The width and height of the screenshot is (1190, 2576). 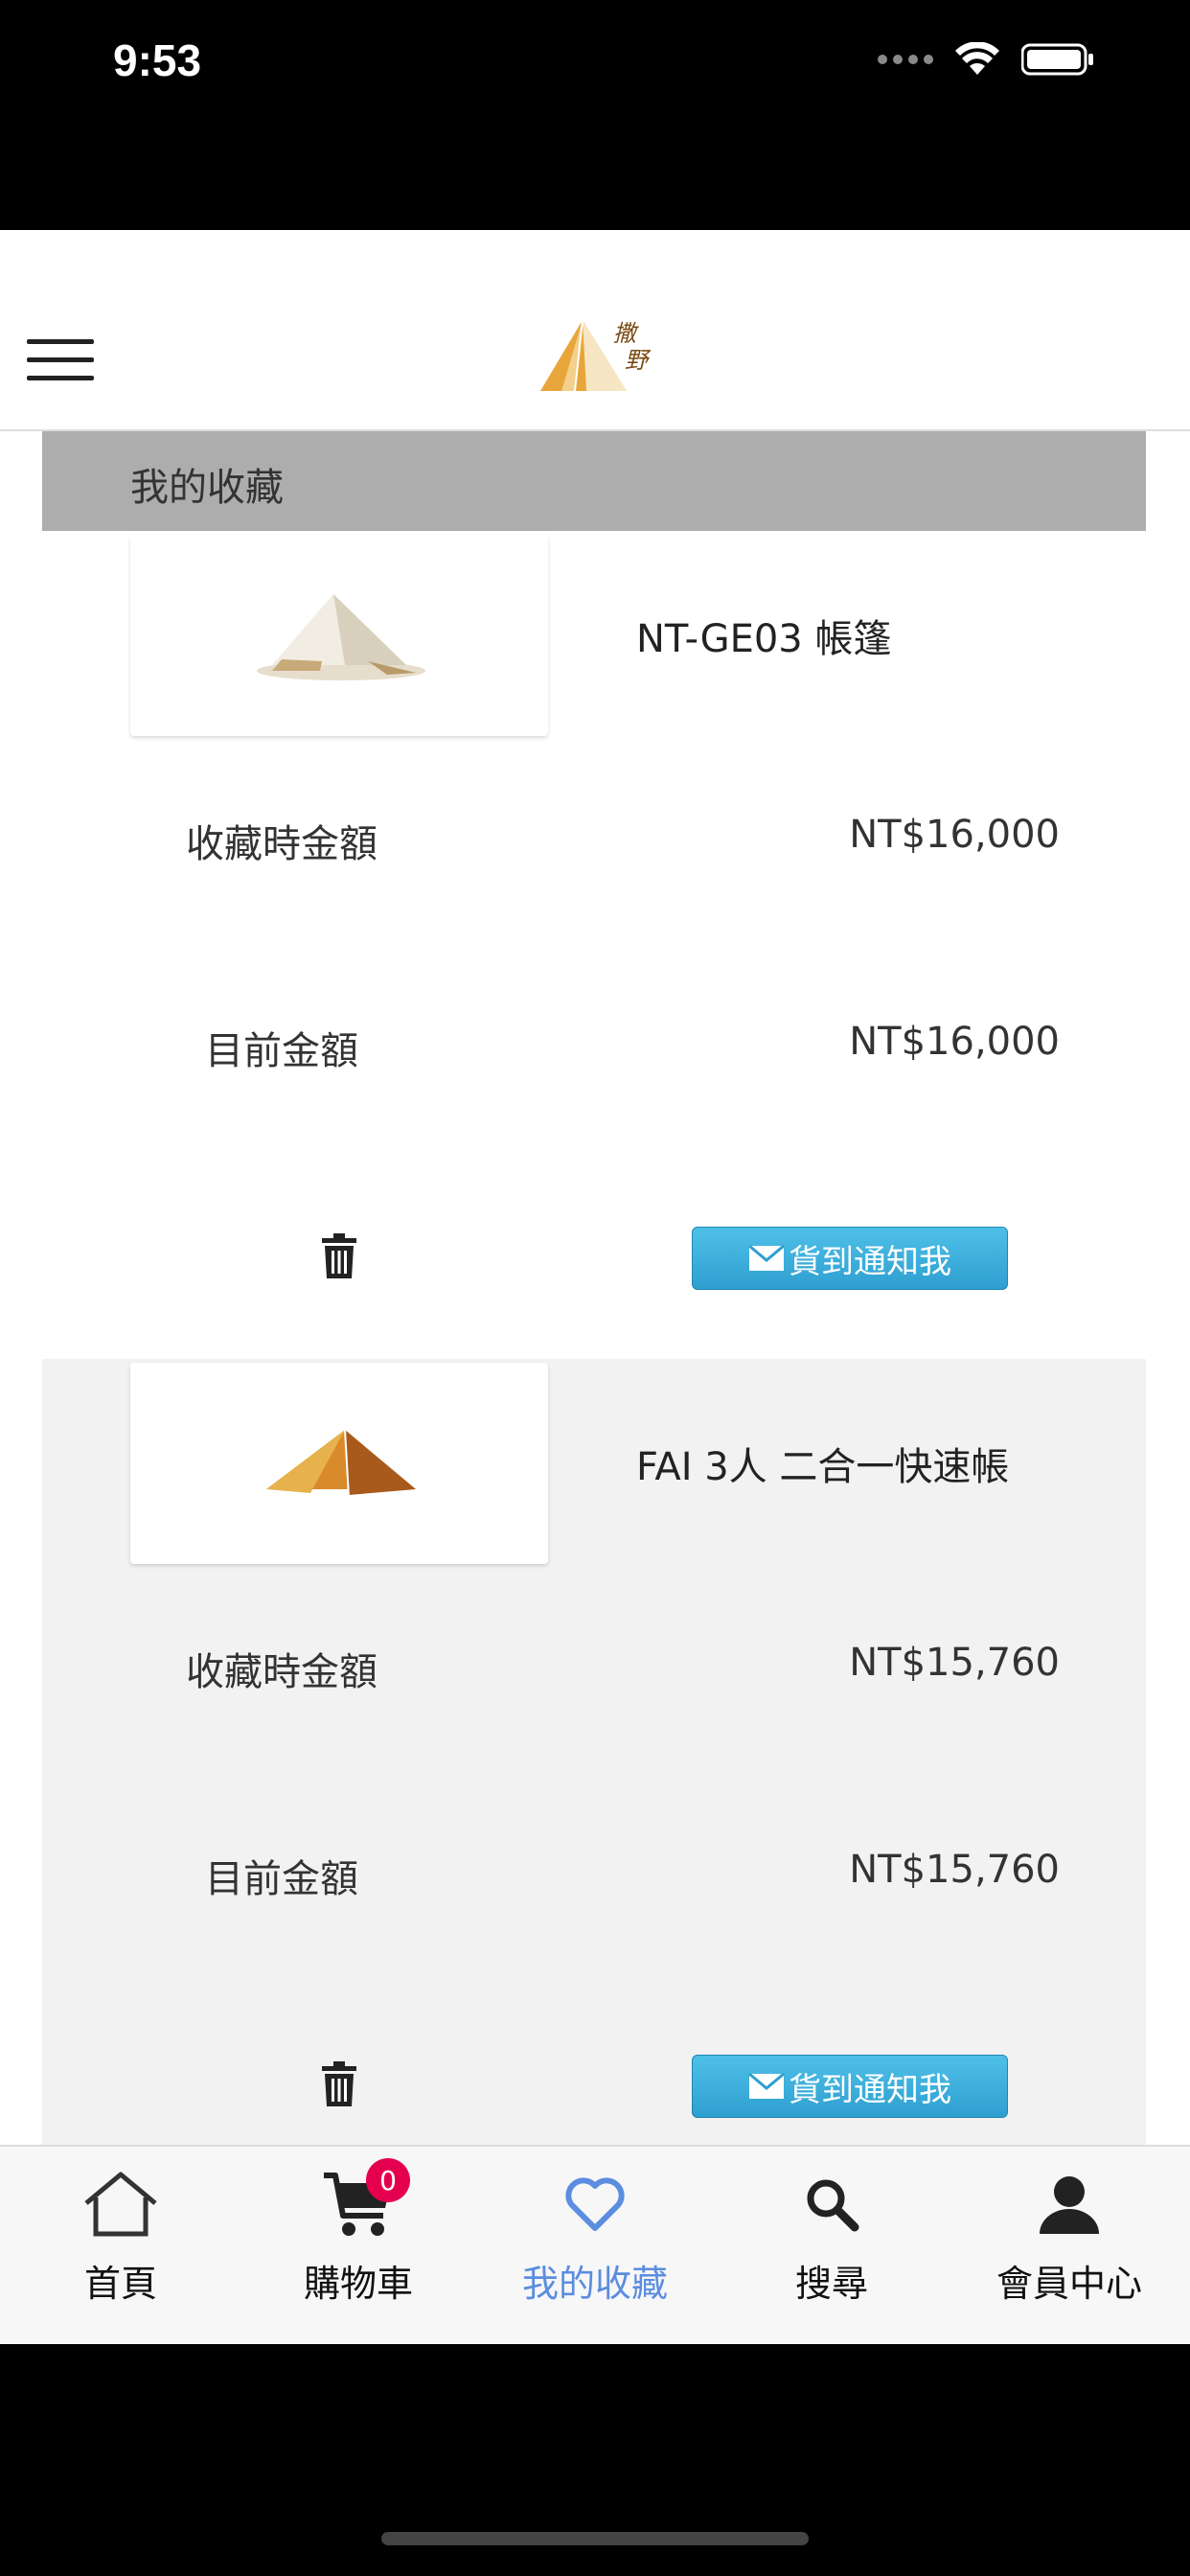 What do you see at coordinates (763, 635) in the screenshot?
I see `product-name: NT-GE03 帳篷` at bounding box center [763, 635].